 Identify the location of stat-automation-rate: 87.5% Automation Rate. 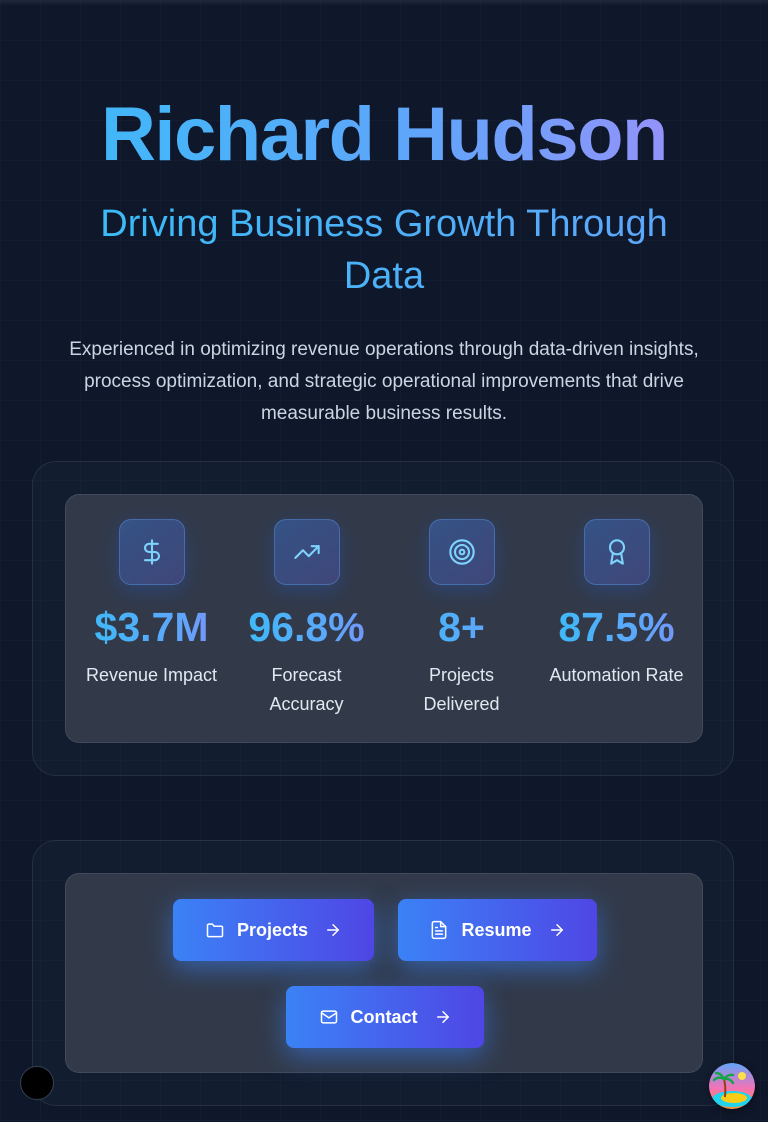
(616, 619).